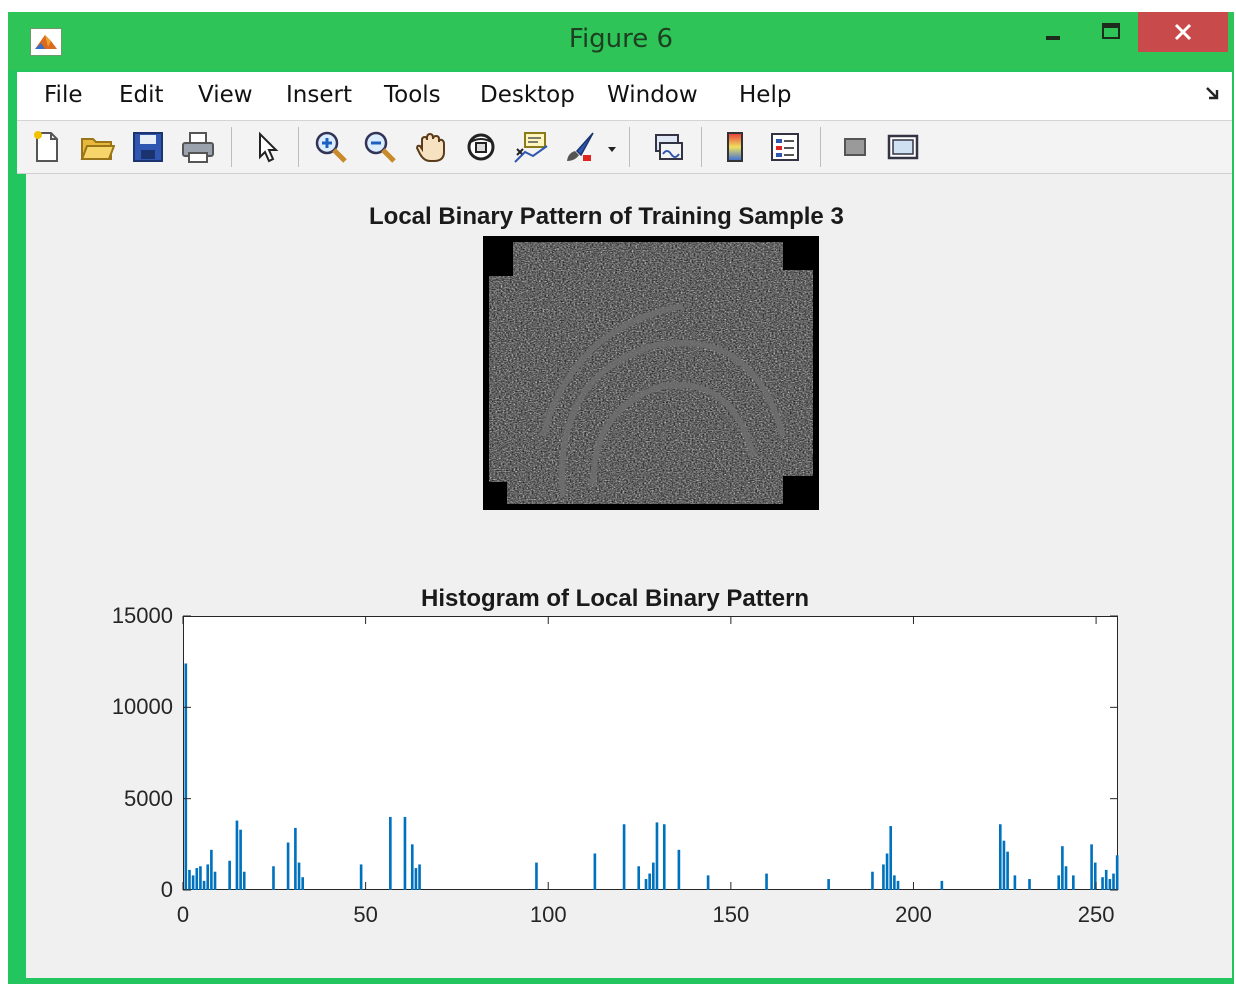 The width and height of the screenshot is (1236, 987). Describe the element at coordinates (731, 914) in the screenshot. I see `x-tick-label: 150` at that location.